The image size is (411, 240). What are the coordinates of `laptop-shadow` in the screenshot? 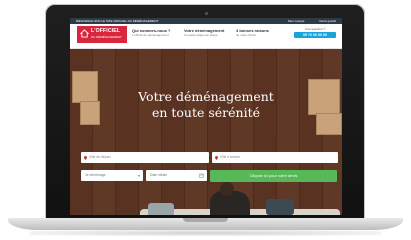 It's located at (205, 233).